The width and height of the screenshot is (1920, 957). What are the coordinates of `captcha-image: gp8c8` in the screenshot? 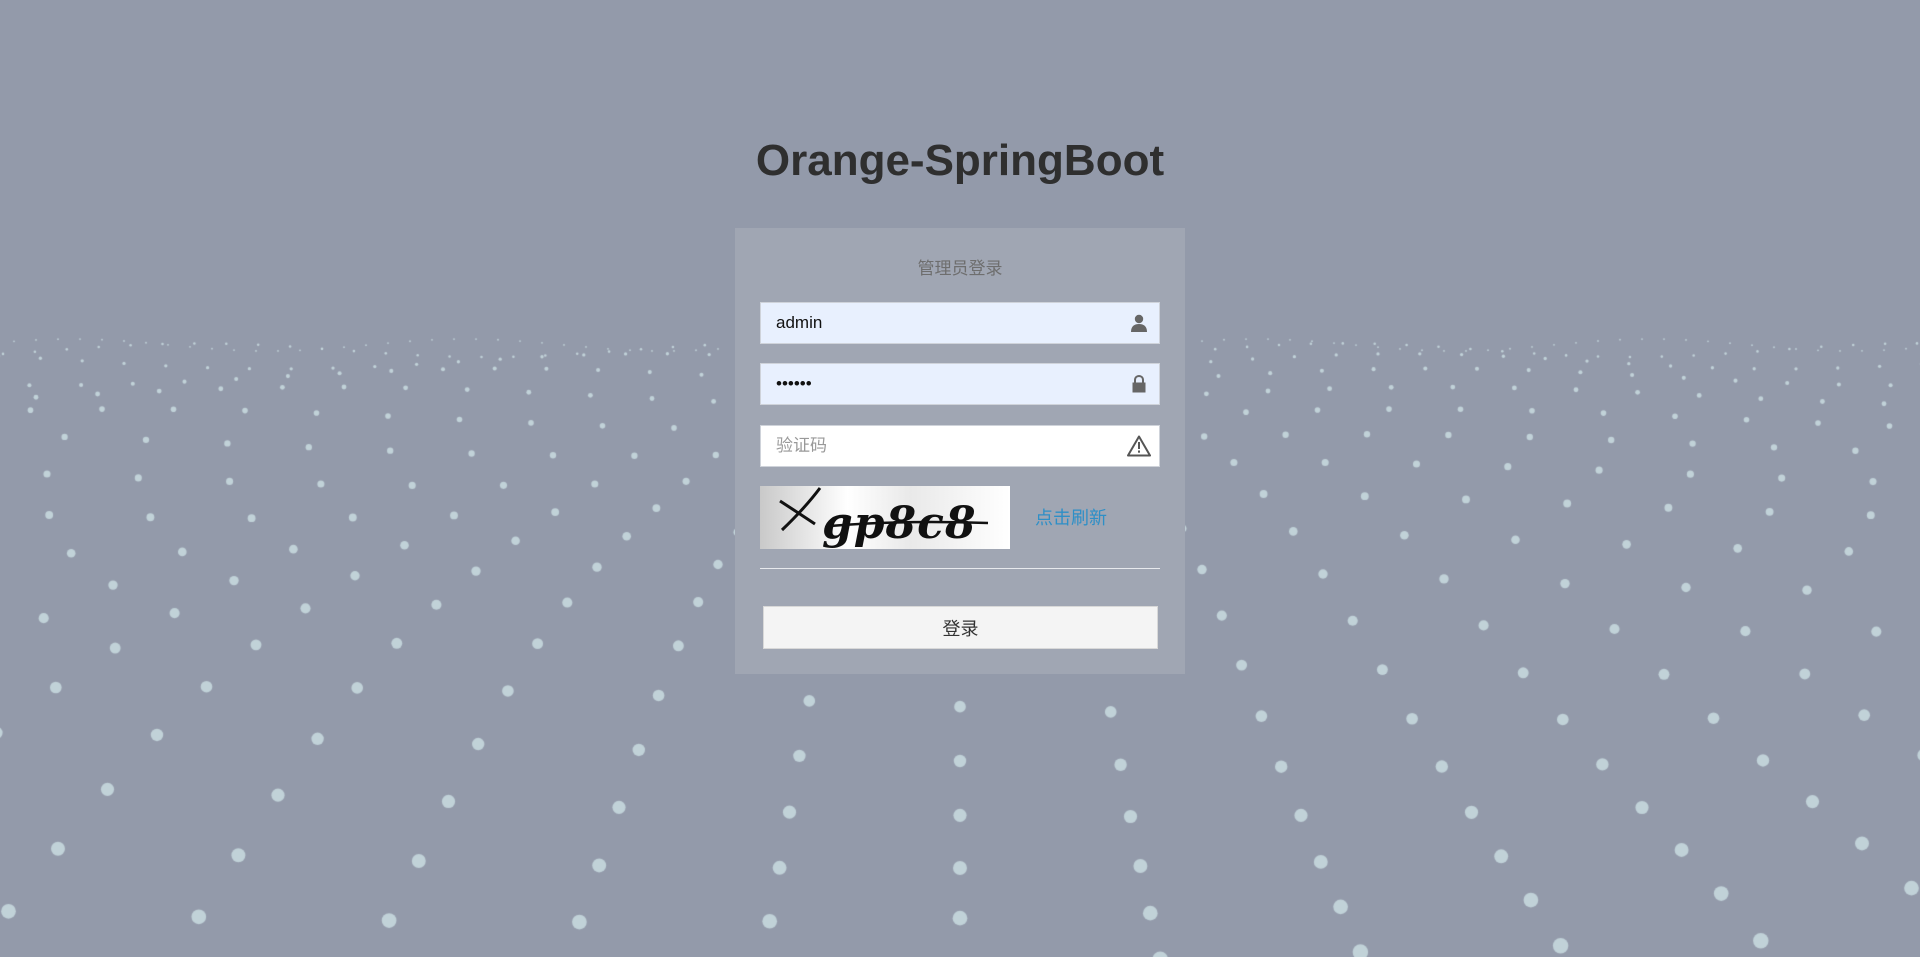 It's located at (885, 517).